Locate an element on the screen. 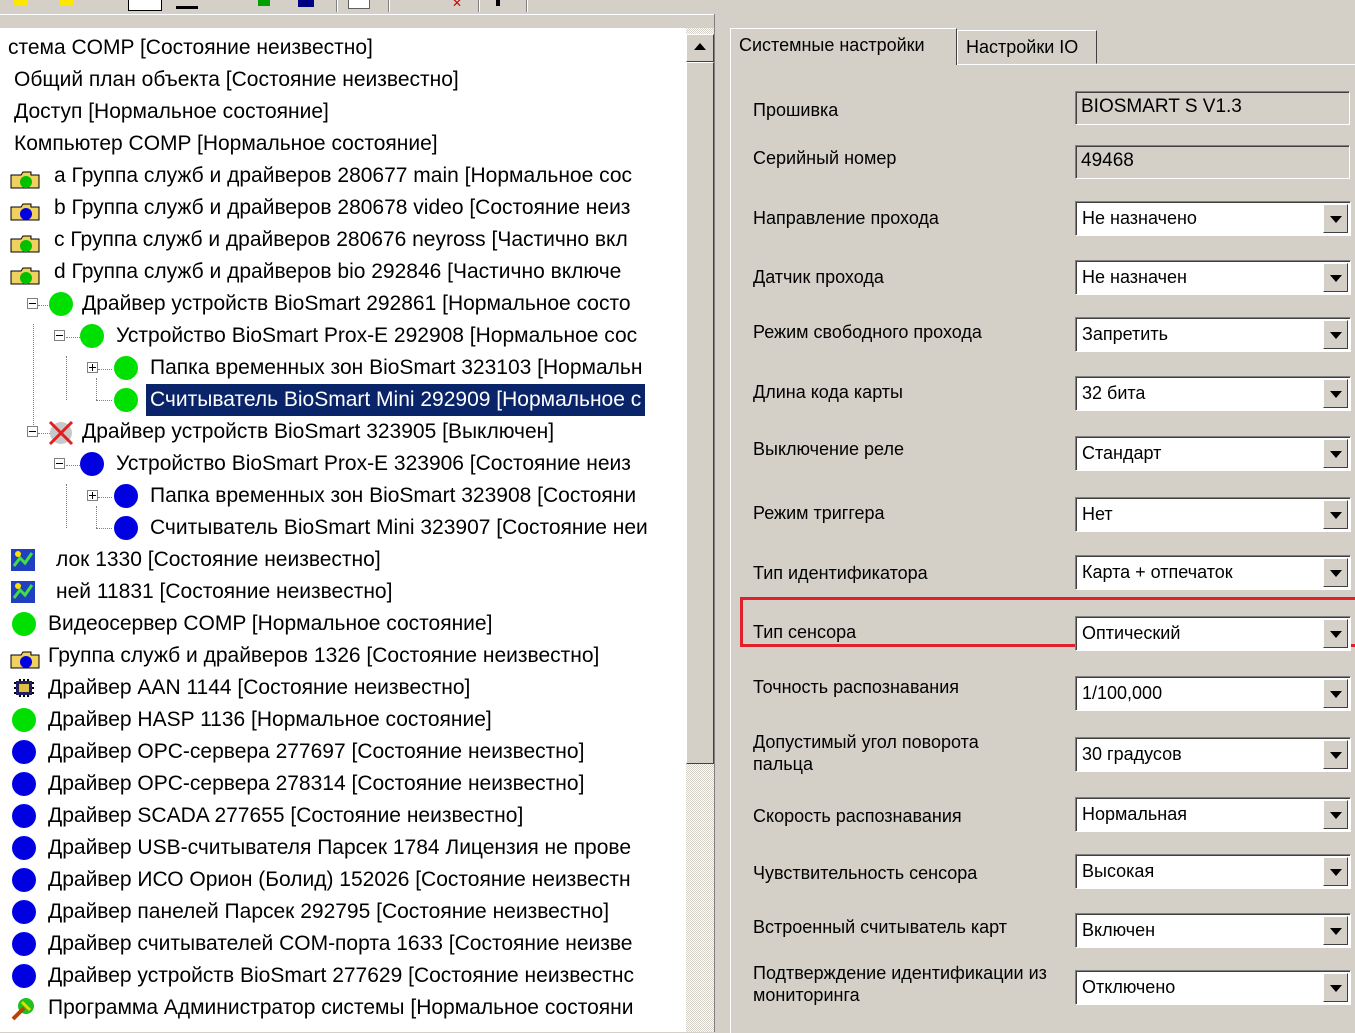 Image resolution: width=1355 pixels, height=1033 pixels. tree-item: Драйвер HASP 1136 [Нормальное состояние] is located at coordinates (343, 720).